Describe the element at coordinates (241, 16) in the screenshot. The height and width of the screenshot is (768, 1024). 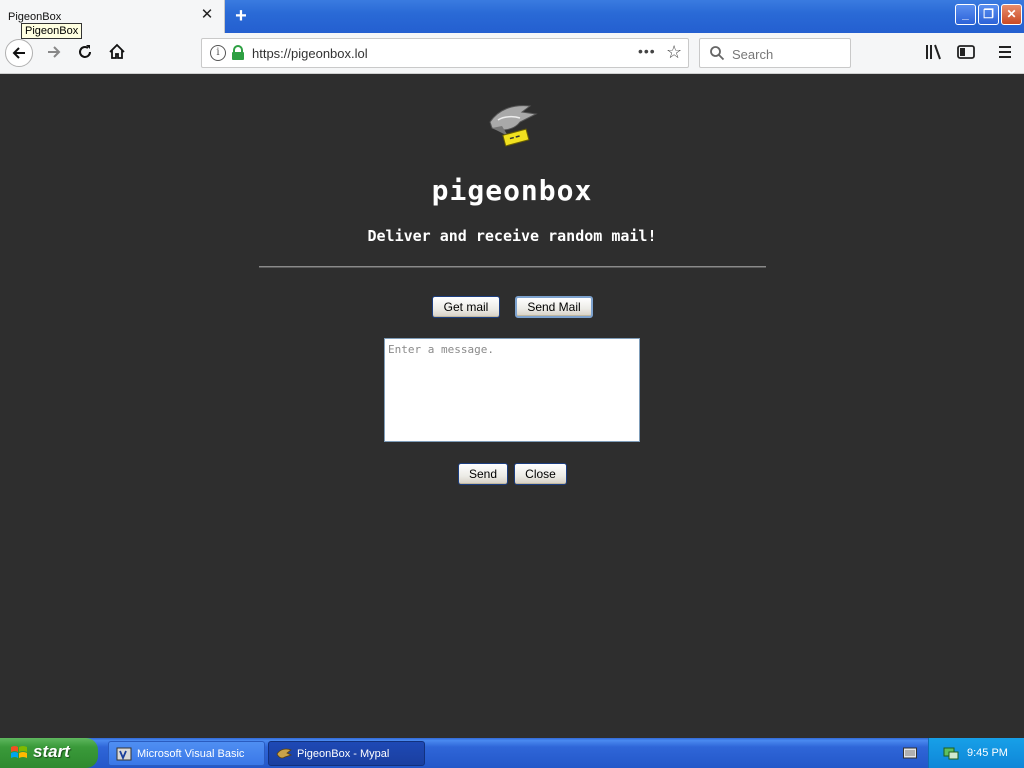
I see `new-tab-plus-icon: +` at that location.